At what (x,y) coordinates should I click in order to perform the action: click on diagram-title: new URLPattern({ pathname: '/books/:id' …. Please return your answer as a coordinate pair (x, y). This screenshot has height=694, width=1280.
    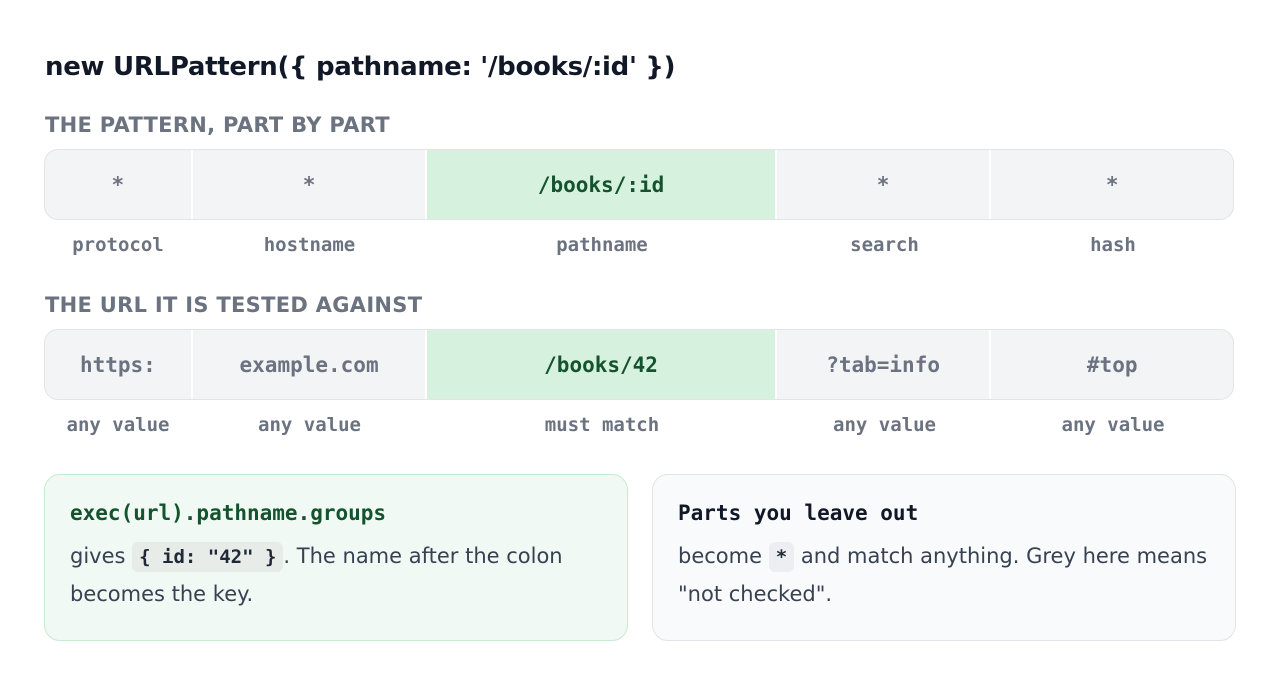
    Looking at the image, I should click on (360, 67).